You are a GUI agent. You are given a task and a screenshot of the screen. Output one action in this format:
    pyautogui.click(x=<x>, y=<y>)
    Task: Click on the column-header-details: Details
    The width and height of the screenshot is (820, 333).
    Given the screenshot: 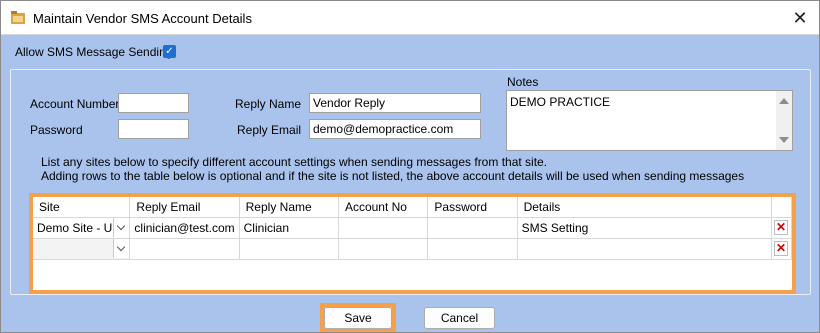 What is the action you would take?
    pyautogui.click(x=644, y=207)
    